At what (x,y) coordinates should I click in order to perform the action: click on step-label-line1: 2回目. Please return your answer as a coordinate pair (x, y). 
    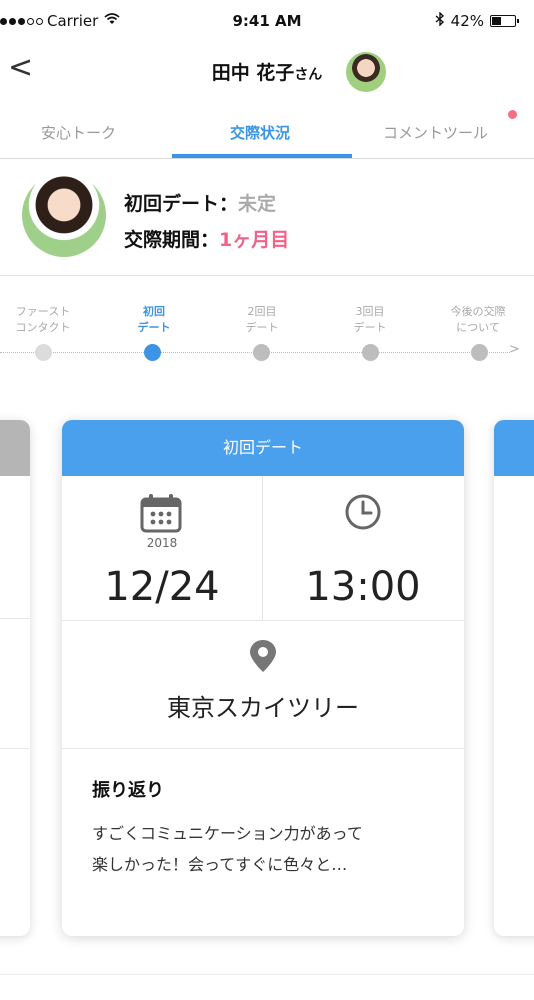
    Looking at the image, I should click on (262, 311).